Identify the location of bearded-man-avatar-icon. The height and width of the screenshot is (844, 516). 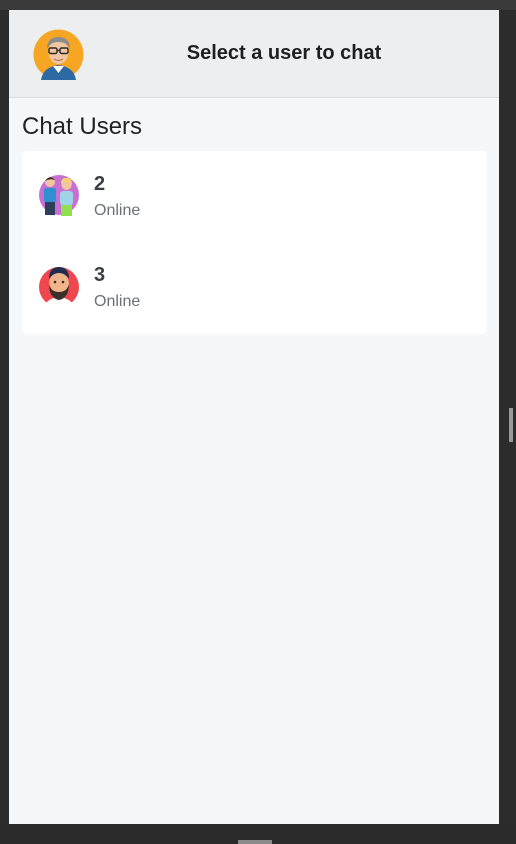
(59, 289).